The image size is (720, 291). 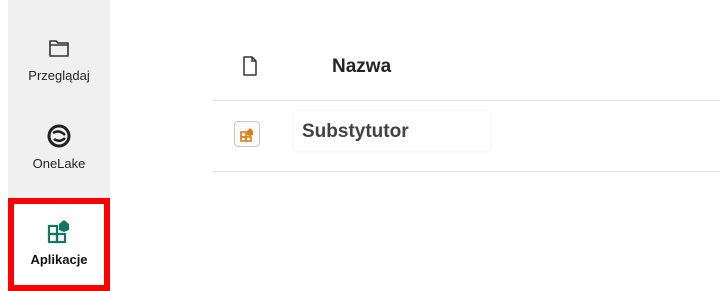 I want to click on left-nav-rail: Przeglądaj OneLake Aplikacje, so click(x=59, y=145).